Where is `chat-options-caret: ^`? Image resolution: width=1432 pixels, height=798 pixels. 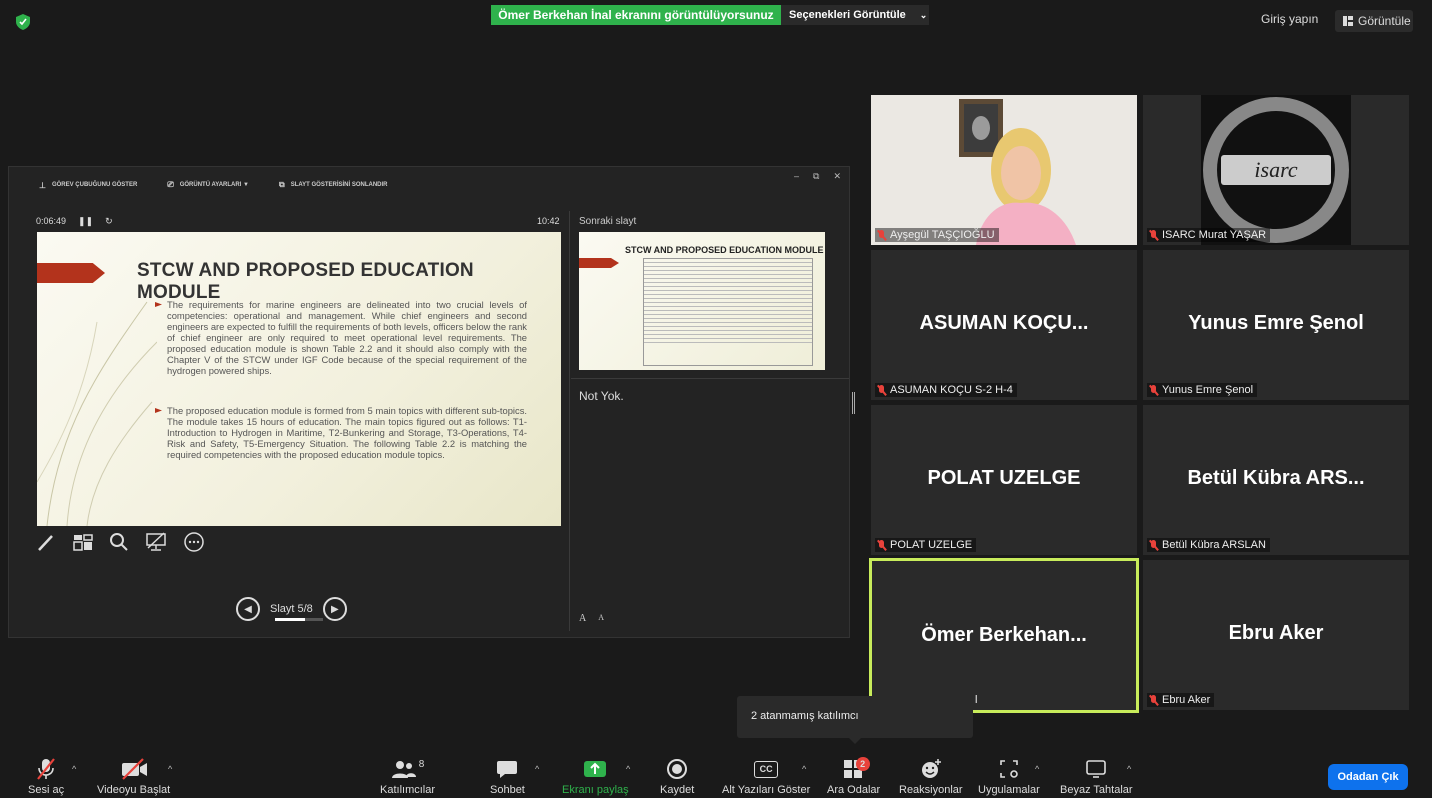 chat-options-caret: ^ is located at coordinates (537, 769).